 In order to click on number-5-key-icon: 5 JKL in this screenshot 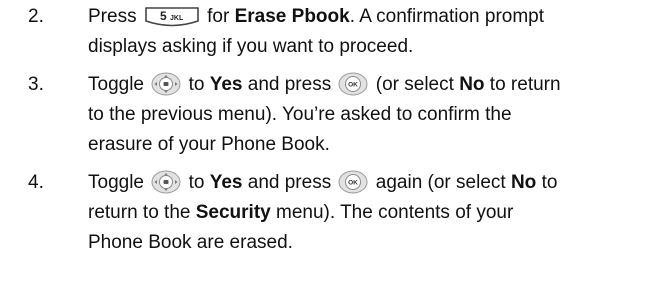, I will do `click(172, 17)`.